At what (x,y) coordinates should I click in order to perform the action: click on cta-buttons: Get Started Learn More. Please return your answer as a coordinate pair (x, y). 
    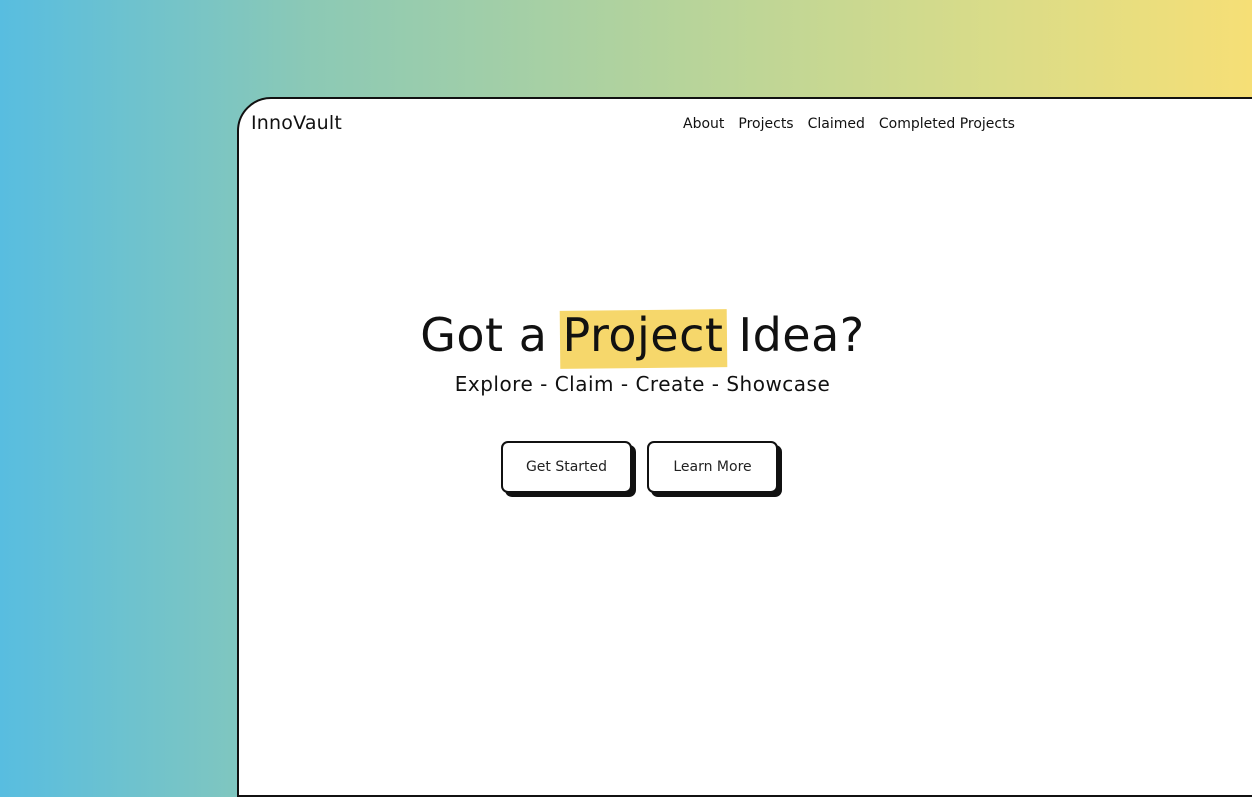
    Looking at the image, I should click on (639, 467).